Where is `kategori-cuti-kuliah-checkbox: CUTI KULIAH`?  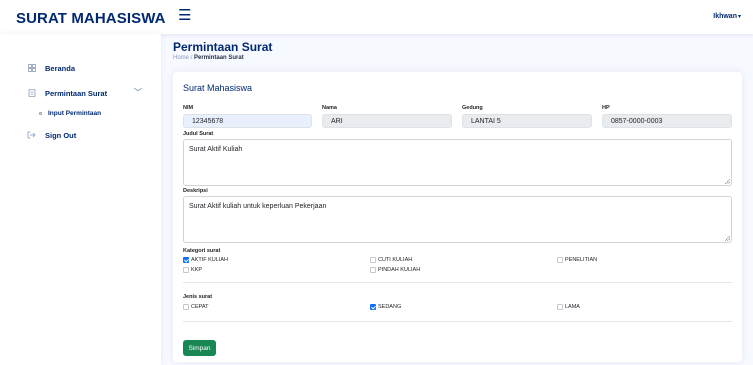 kategori-cuti-kuliah-checkbox: CUTI KULIAH is located at coordinates (391, 260).